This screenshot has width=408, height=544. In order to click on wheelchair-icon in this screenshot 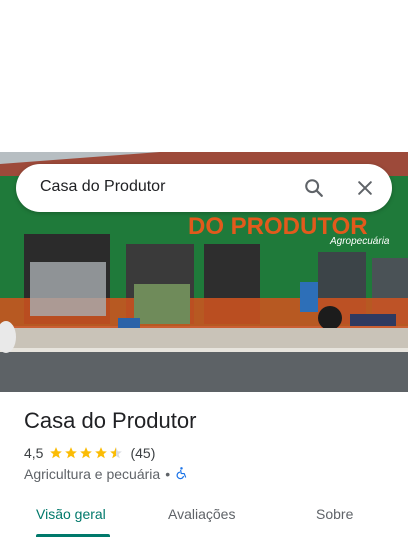, I will do `click(181, 474)`.